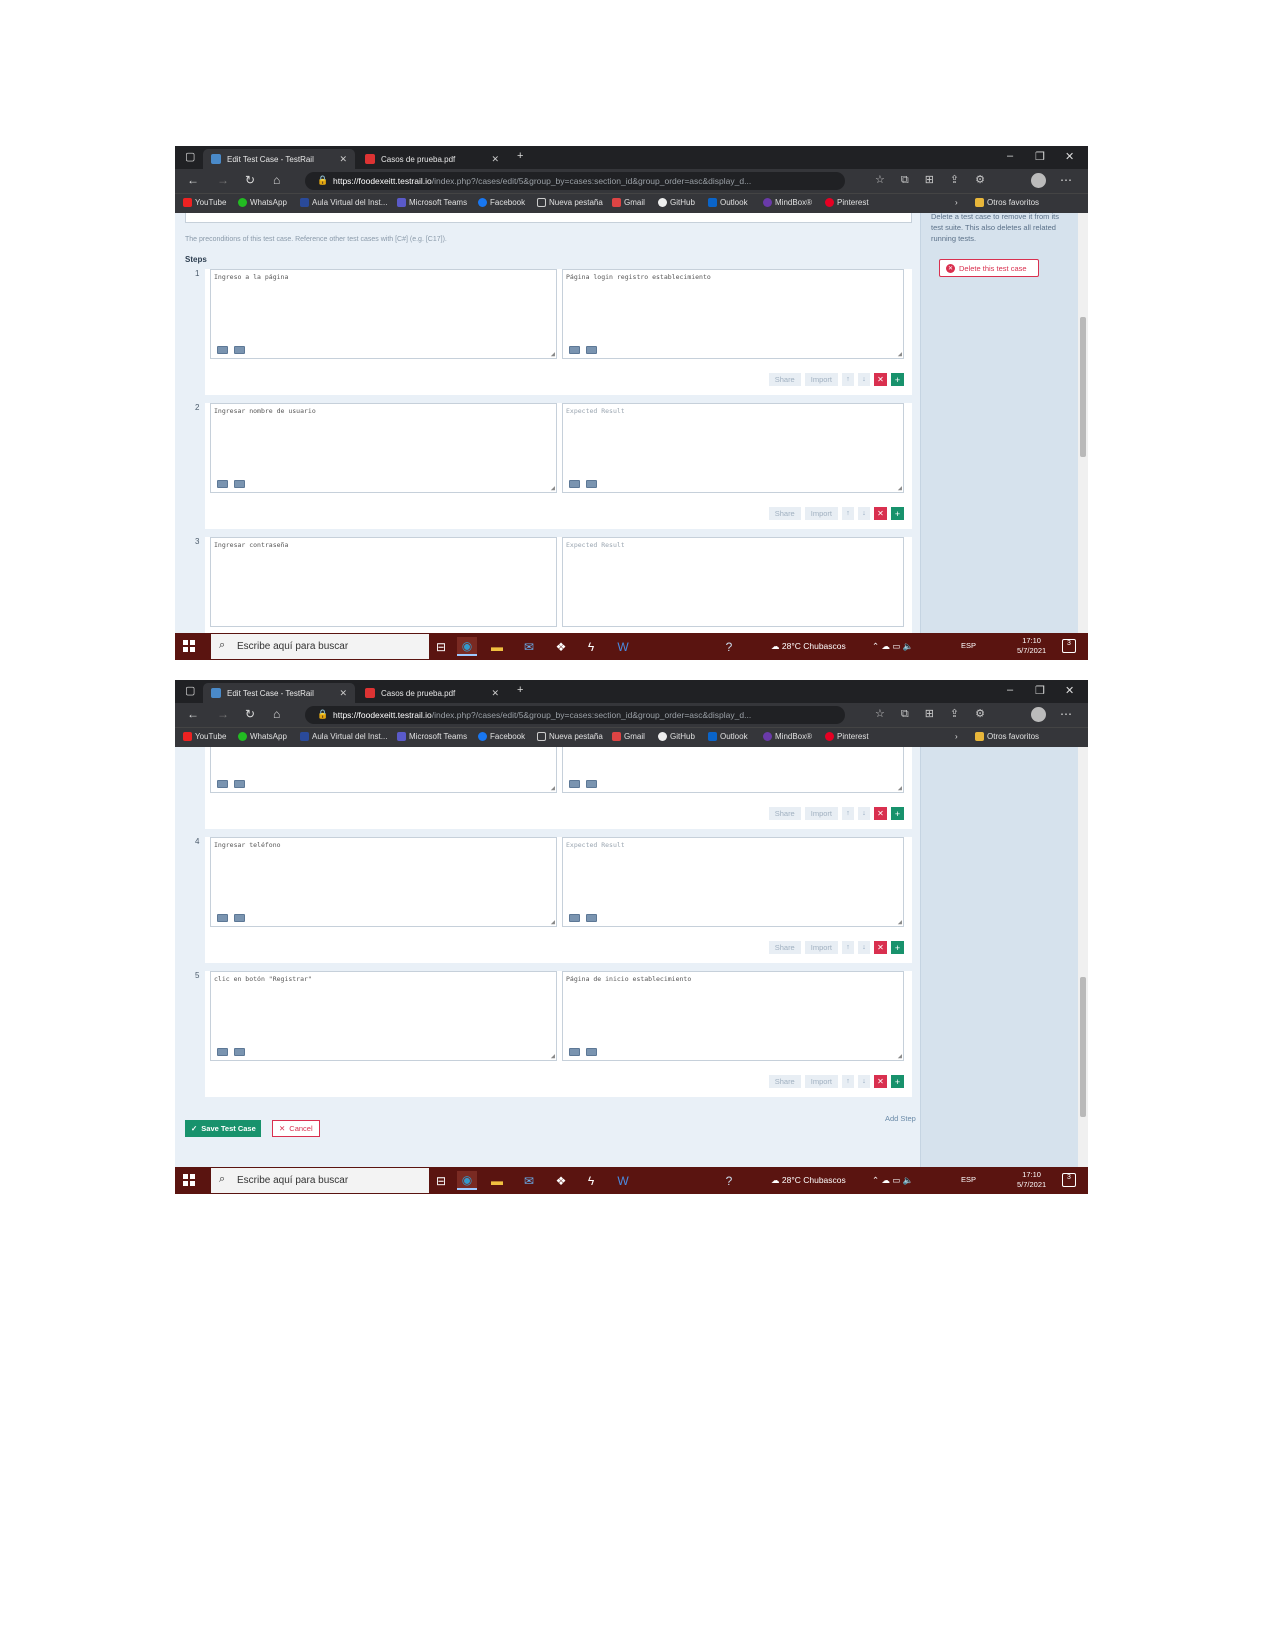 This screenshot has height=1650, width=1275. Describe the element at coordinates (1069, 690) in the screenshot. I see `close-window-icon: ✕` at that location.